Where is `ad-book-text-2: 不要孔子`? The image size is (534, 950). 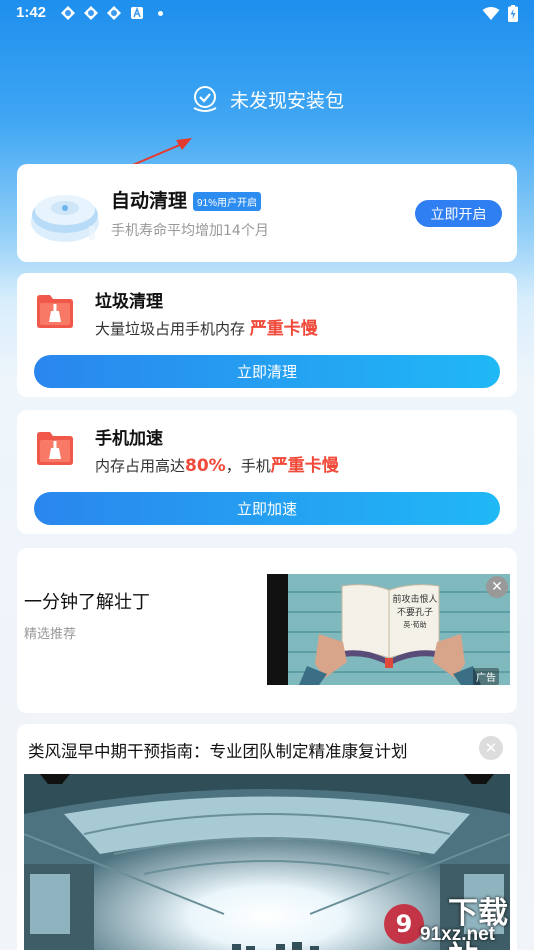
ad-book-text-2: 不要孔子 is located at coordinates (415, 612).